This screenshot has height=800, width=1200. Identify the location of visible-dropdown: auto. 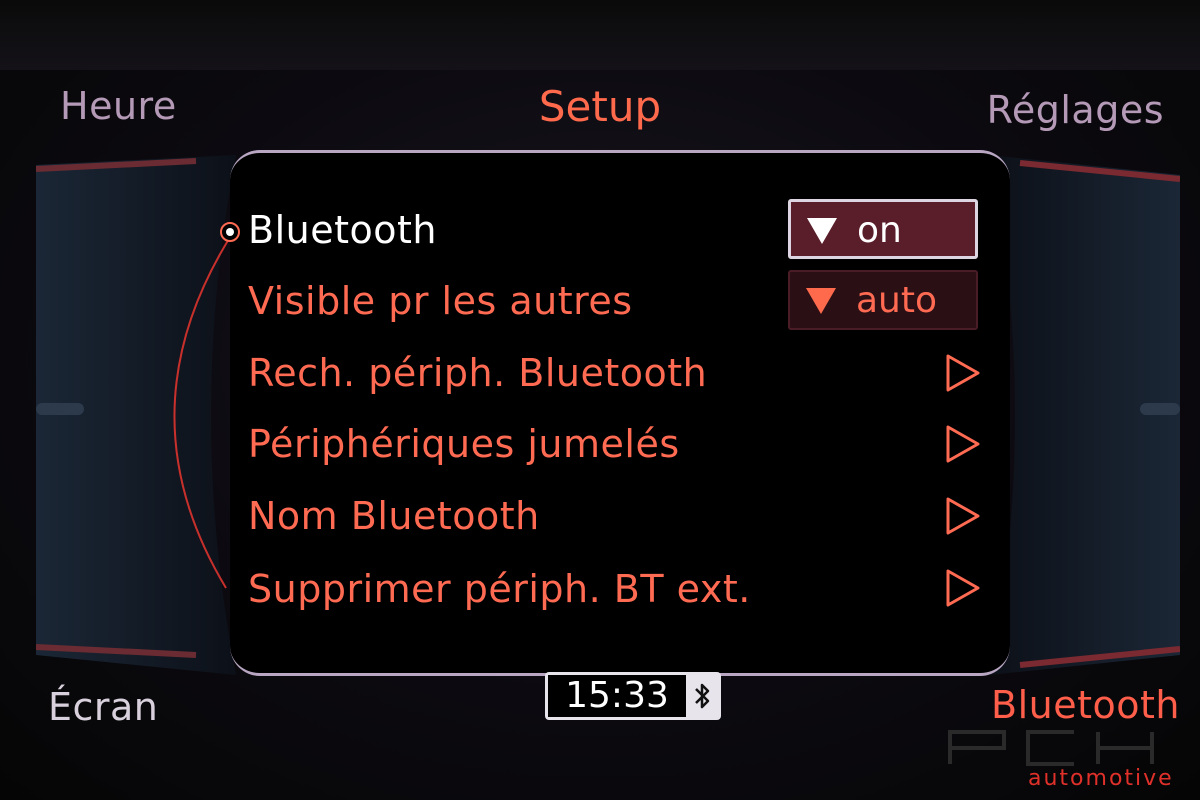
(883, 300).